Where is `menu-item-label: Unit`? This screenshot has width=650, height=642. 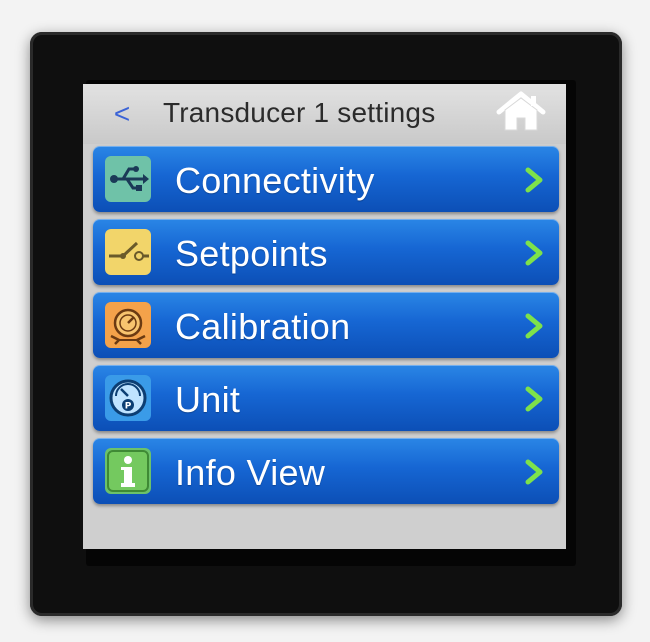
menu-item-label: Unit is located at coordinates (208, 399).